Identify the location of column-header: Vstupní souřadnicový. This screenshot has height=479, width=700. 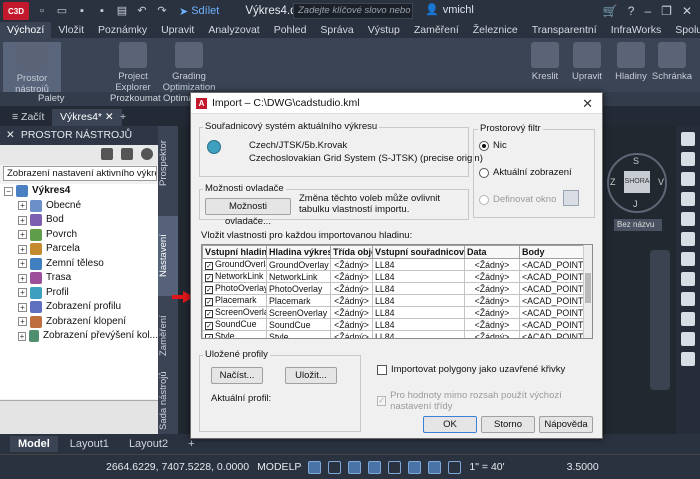
(418, 252).